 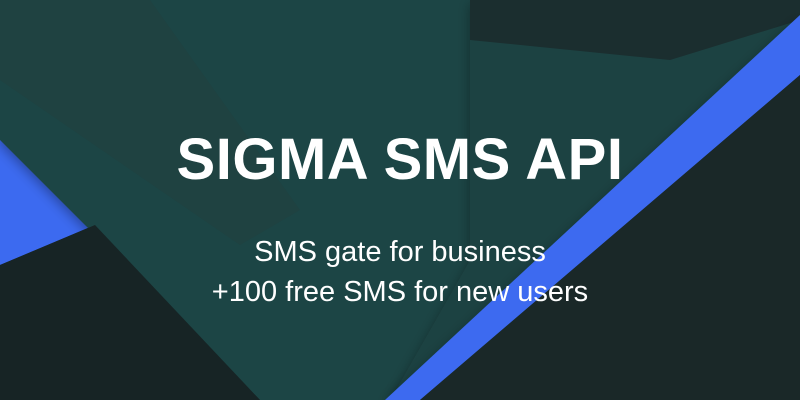 What do you see at coordinates (400, 252) in the screenshot?
I see `banner-subtitle-line-1: SMS gate for business` at bounding box center [400, 252].